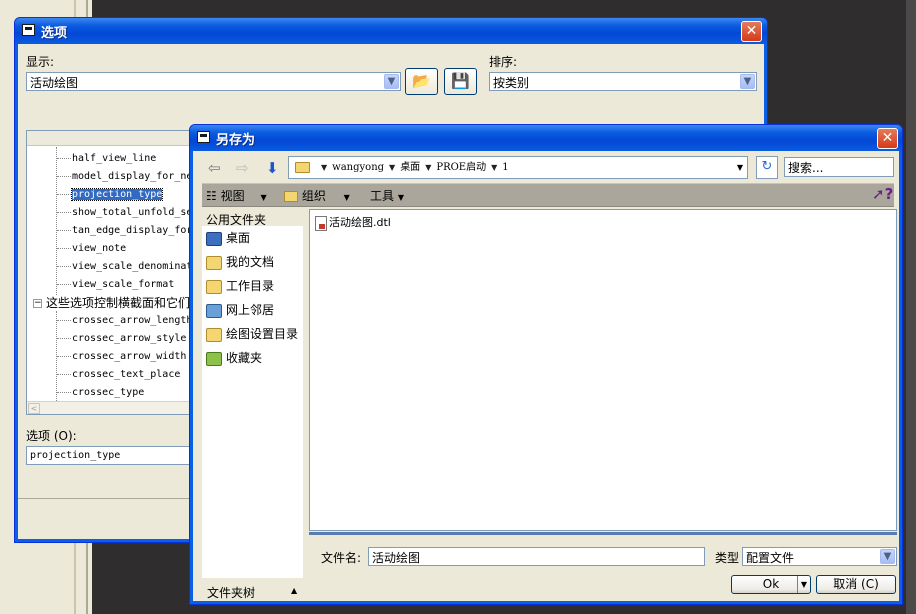 This screenshot has width=916, height=614. What do you see at coordinates (110, 195) in the screenshot?
I see `tree-item-selected: projection_type` at bounding box center [110, 195].